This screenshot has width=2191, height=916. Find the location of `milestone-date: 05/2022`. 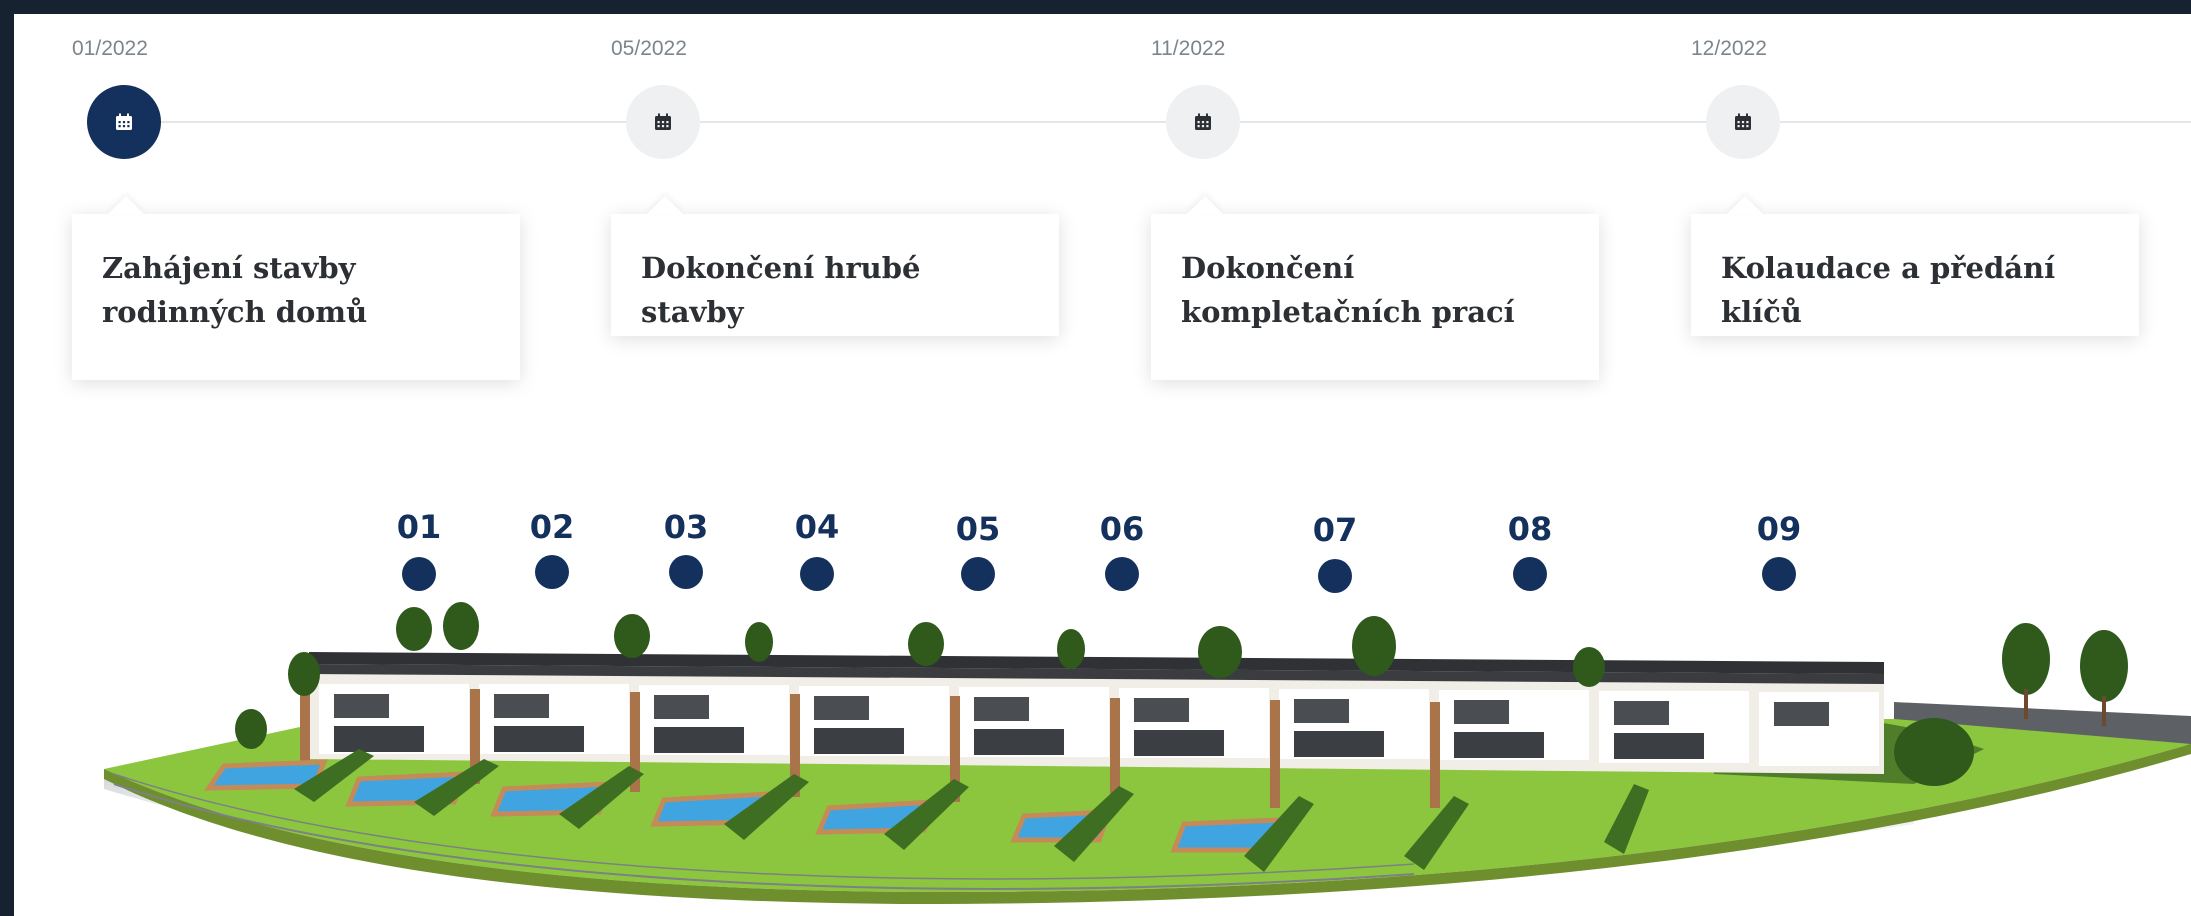

milestone-date: 05/2022 is located at coordinates (649, 48).